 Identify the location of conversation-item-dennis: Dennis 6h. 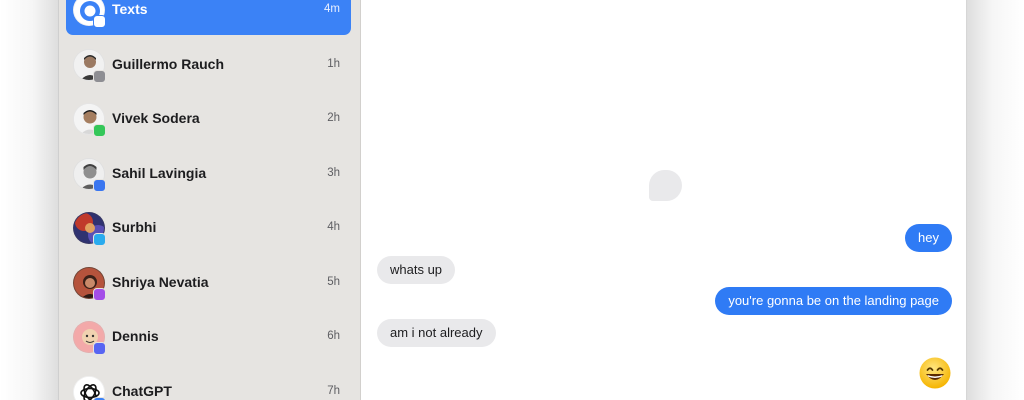
(208, 337).